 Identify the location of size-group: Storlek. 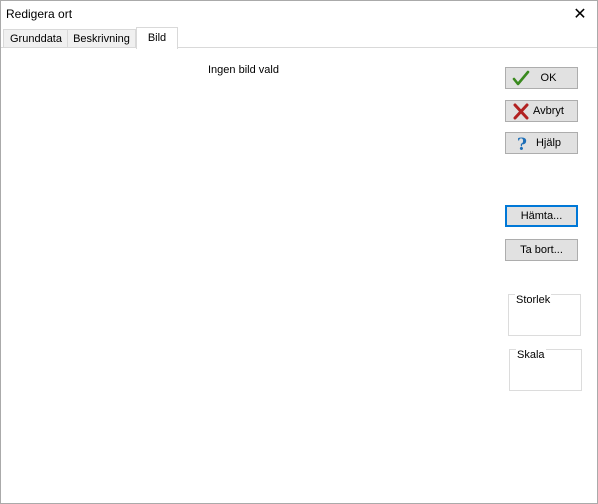
(544, 315).